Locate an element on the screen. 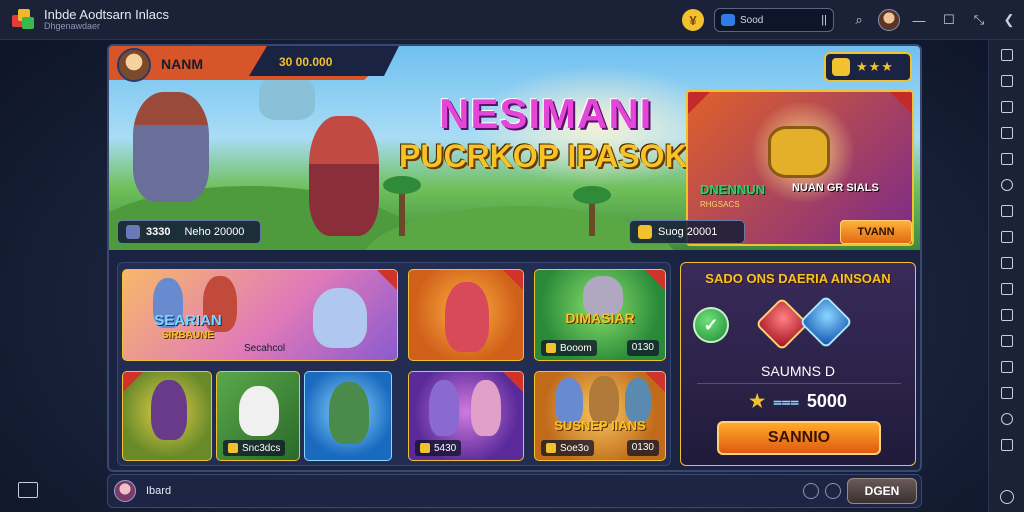 Image resolution: width=1024 pixels, height=512 pixels. apk-icon is located at coordinates (1007, 289).